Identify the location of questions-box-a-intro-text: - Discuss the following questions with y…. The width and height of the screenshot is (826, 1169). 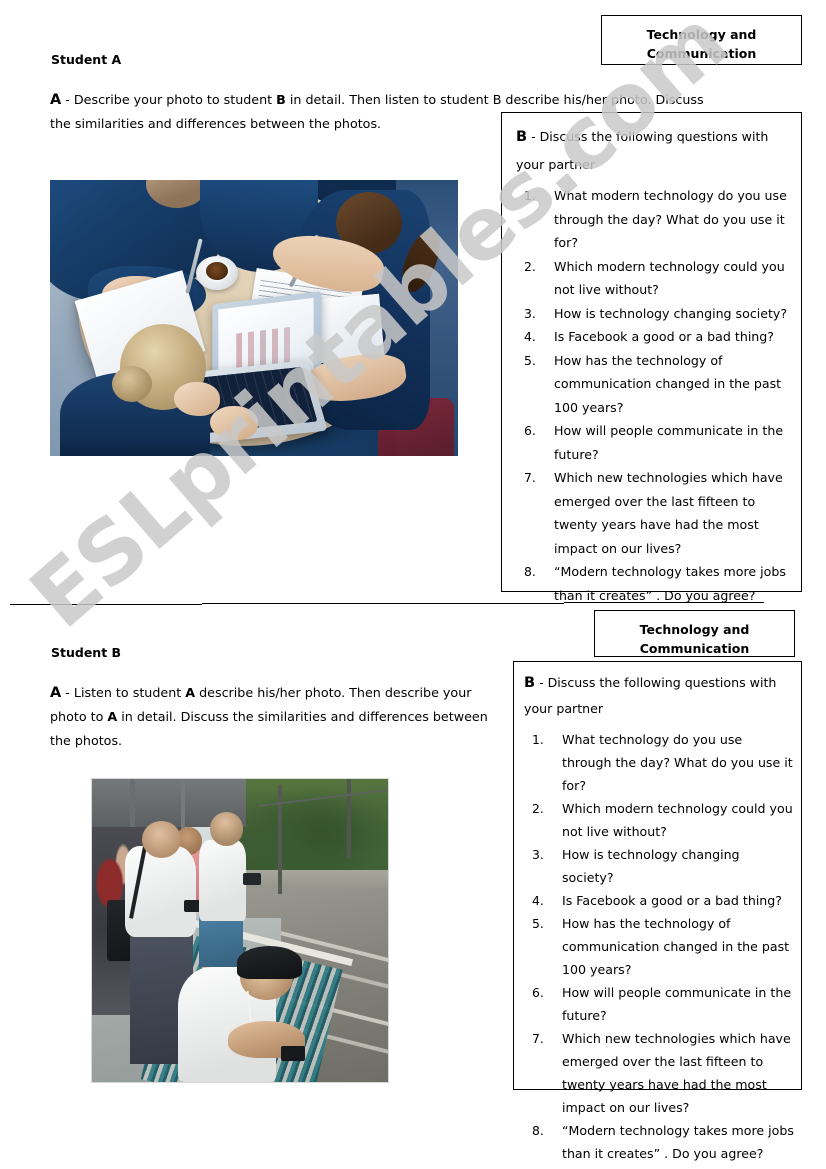
(642, 150).